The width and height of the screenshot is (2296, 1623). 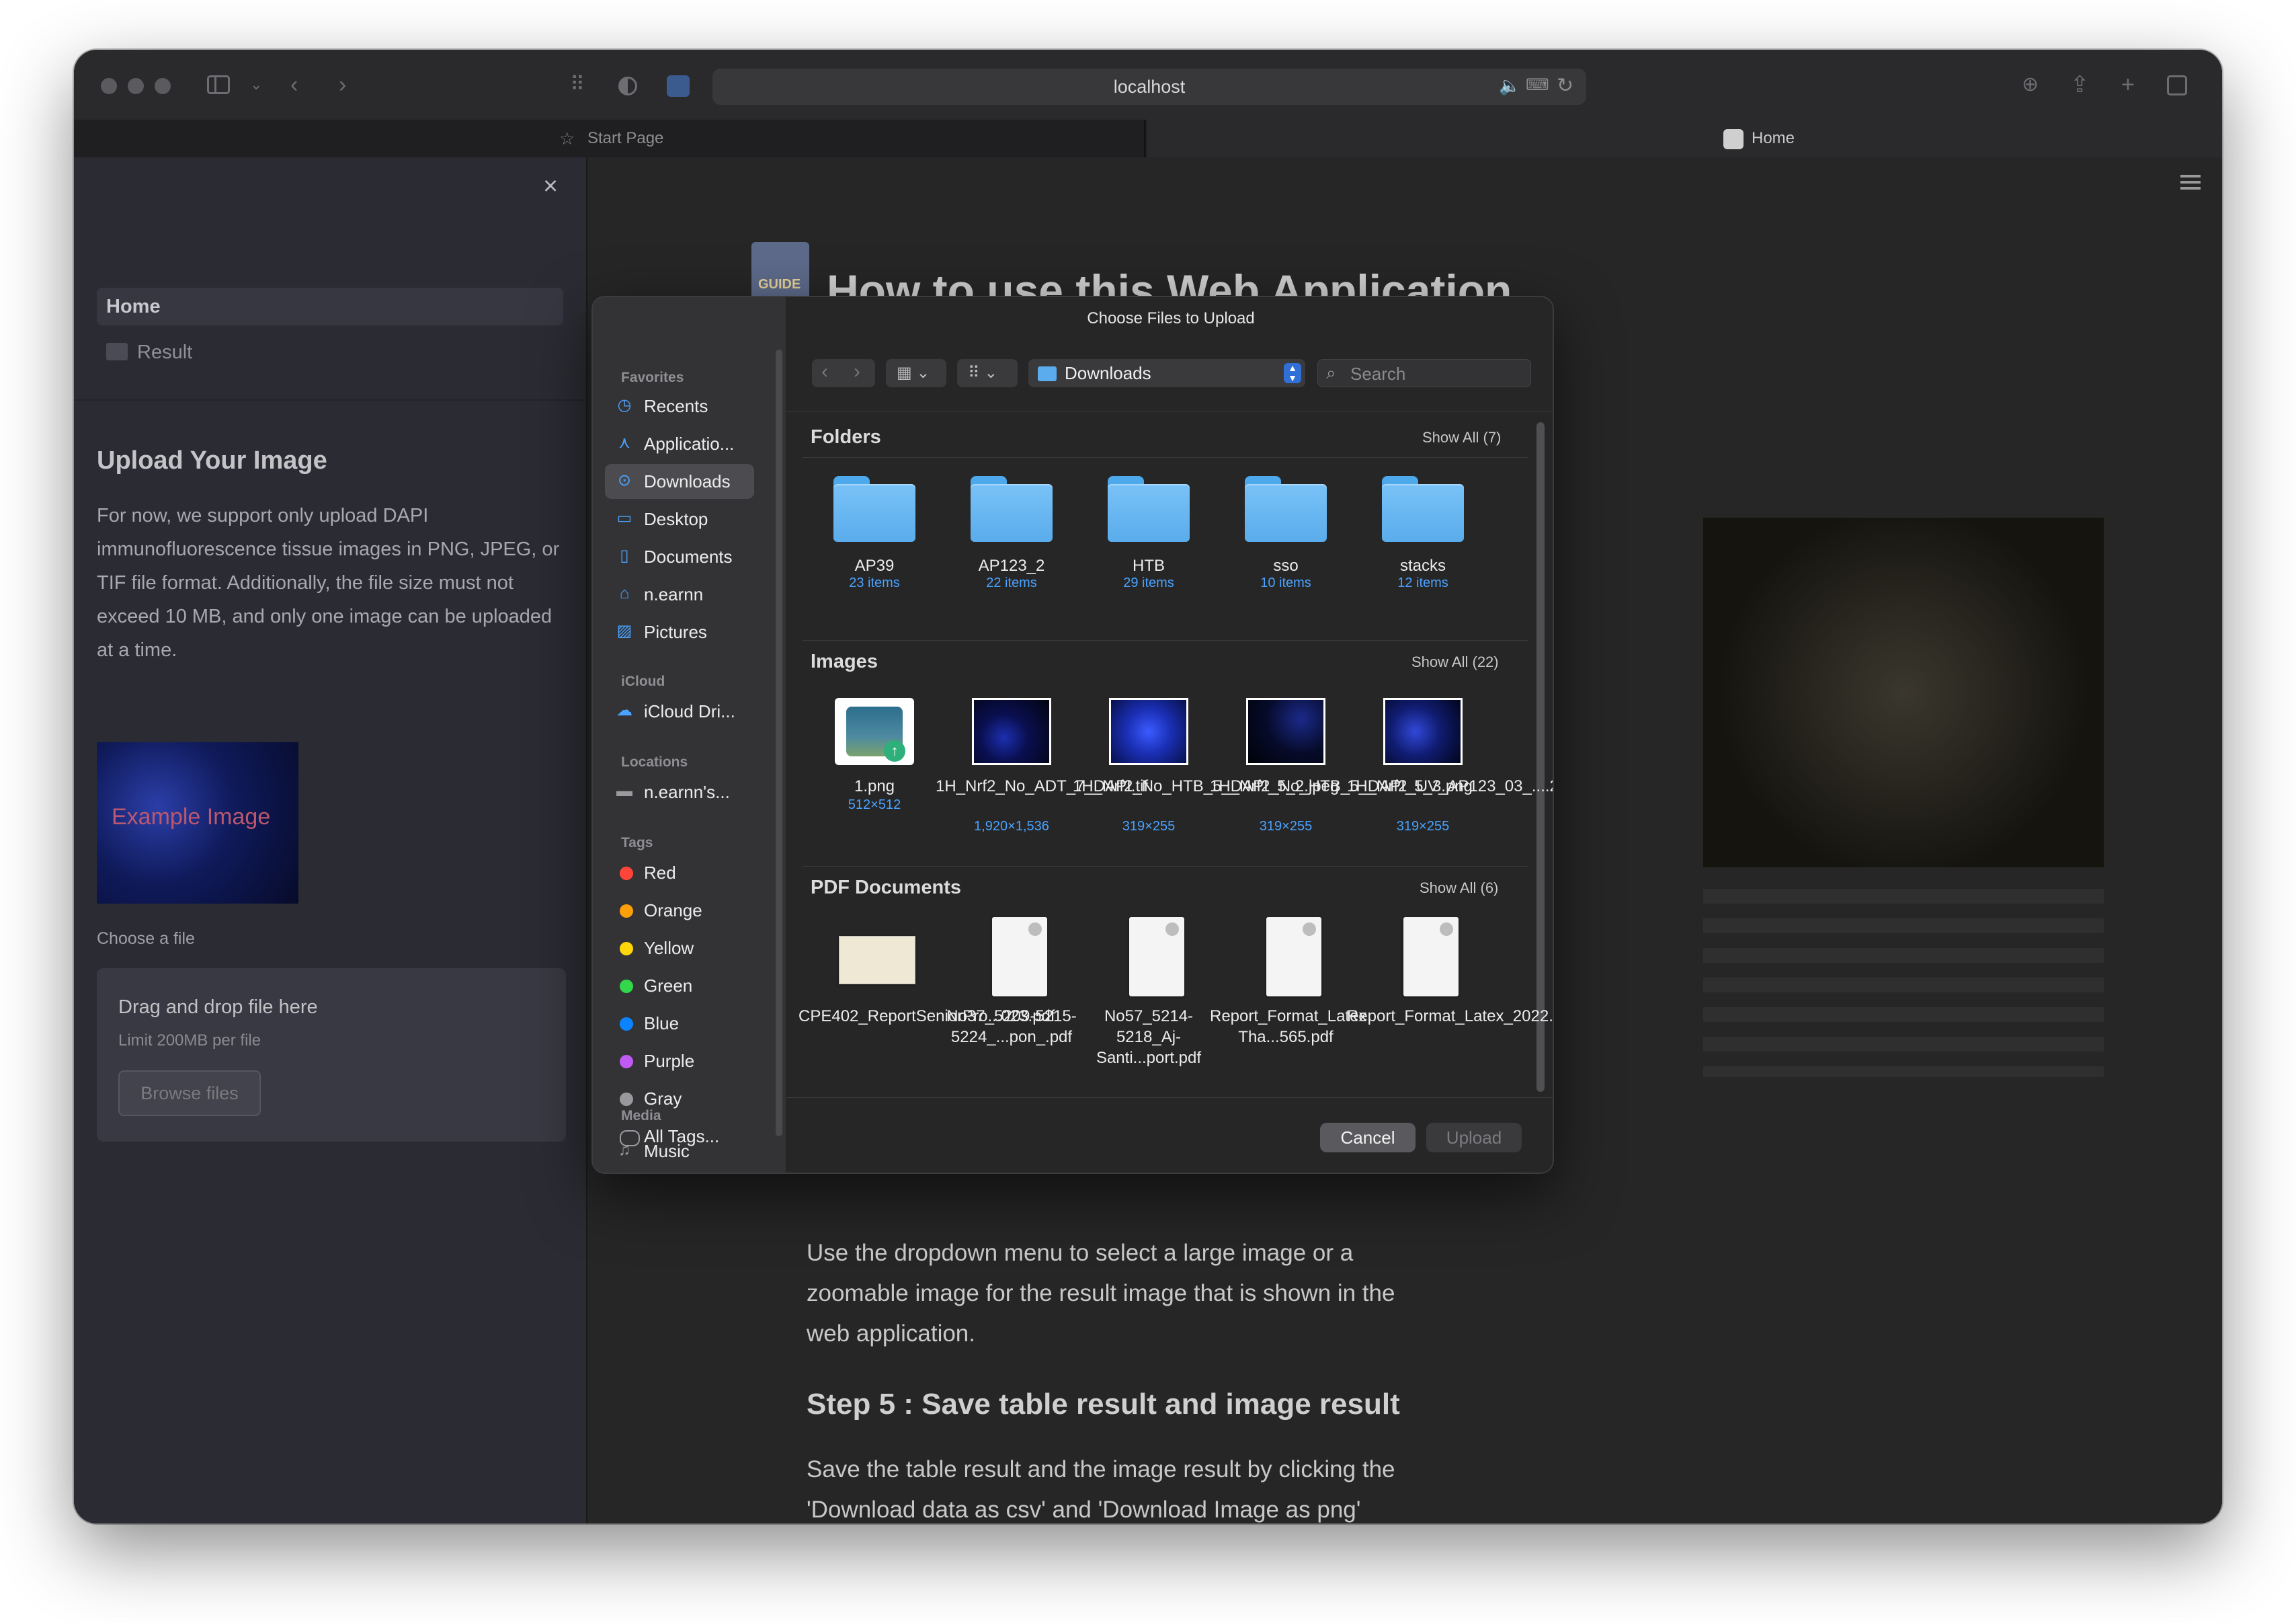 What do you see at coordinates (1169, 411) in the screenshot?
I see `toolbar-divider` at bounding box center [1169, 411].